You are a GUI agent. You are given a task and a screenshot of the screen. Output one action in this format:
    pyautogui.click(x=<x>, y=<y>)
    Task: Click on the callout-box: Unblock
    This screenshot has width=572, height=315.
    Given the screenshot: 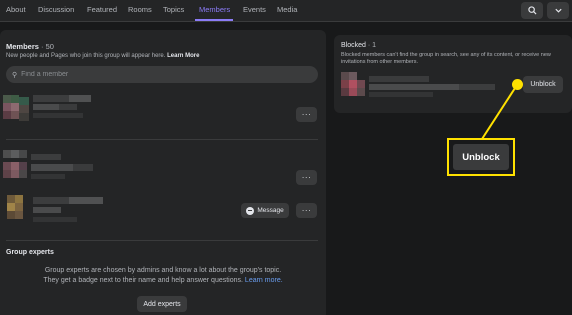 What is the action you would take?
    pyautogui.click(x=481, y=157)
    